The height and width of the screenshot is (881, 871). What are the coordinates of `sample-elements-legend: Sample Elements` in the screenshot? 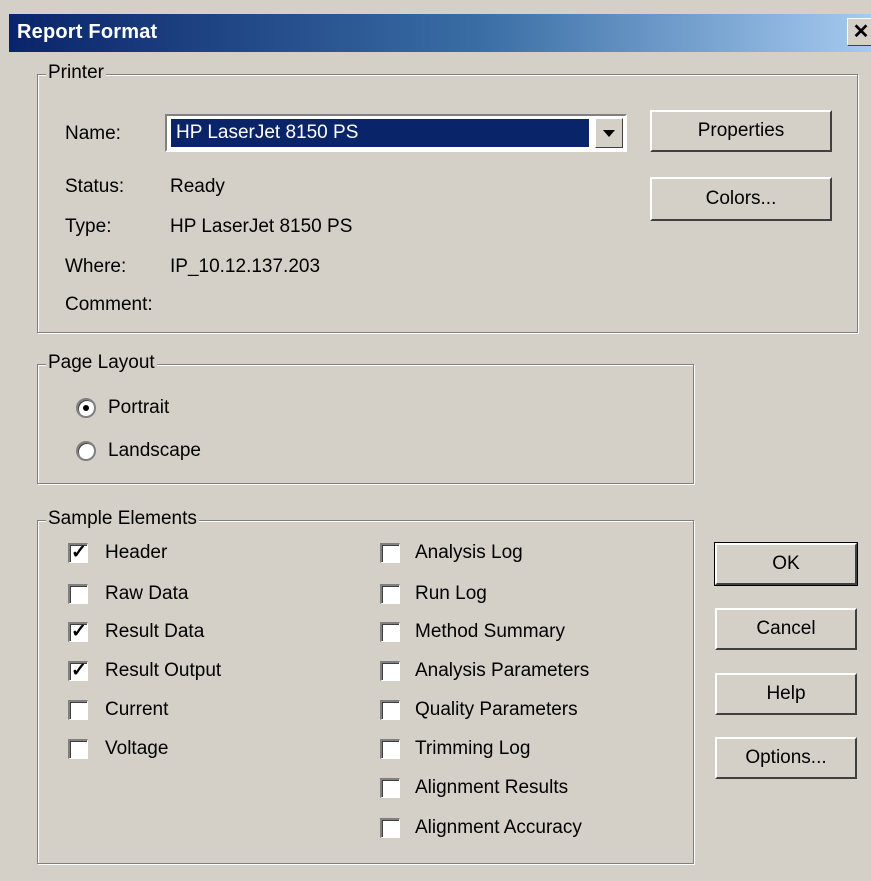 It's located at (122, 519).